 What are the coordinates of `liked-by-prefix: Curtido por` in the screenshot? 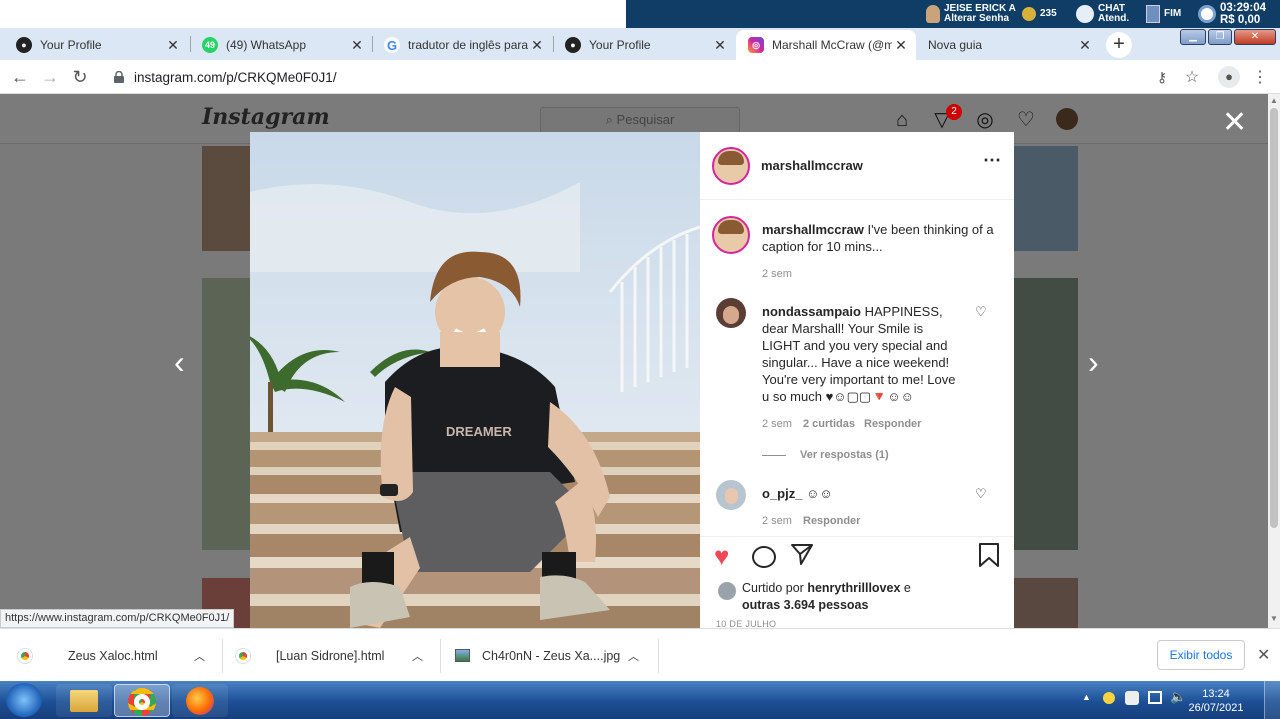 It's located at (773, 588).